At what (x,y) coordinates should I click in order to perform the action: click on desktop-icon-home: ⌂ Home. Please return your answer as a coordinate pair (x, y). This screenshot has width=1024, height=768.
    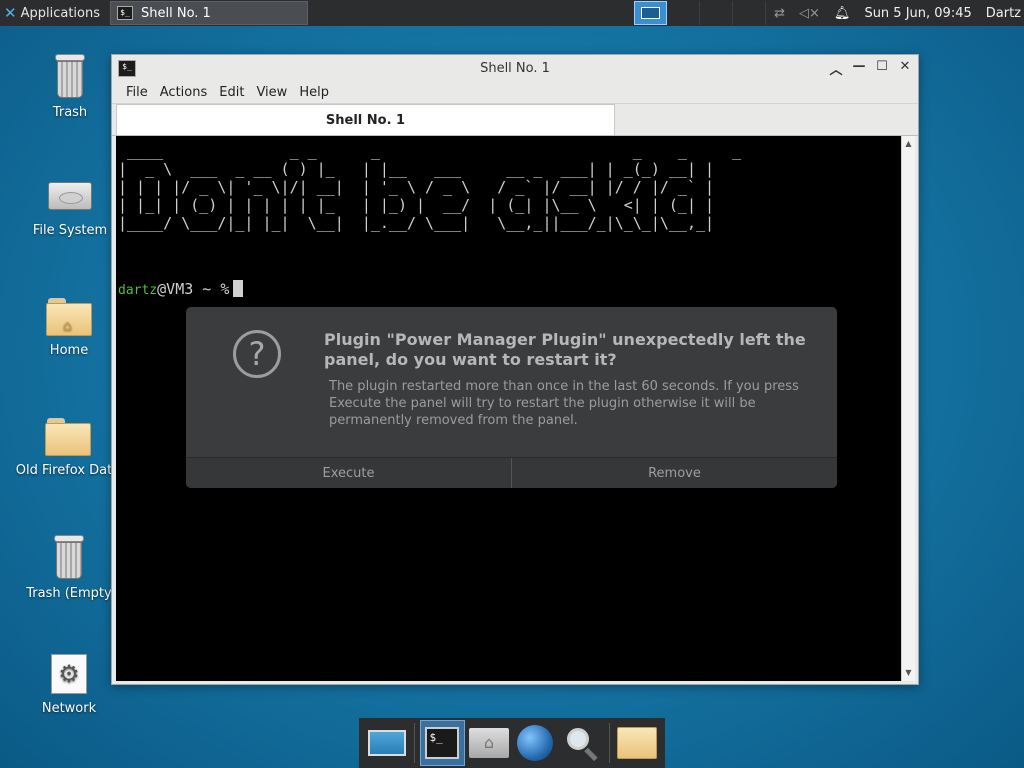
    Looking at the image, I should click on (69, 328).